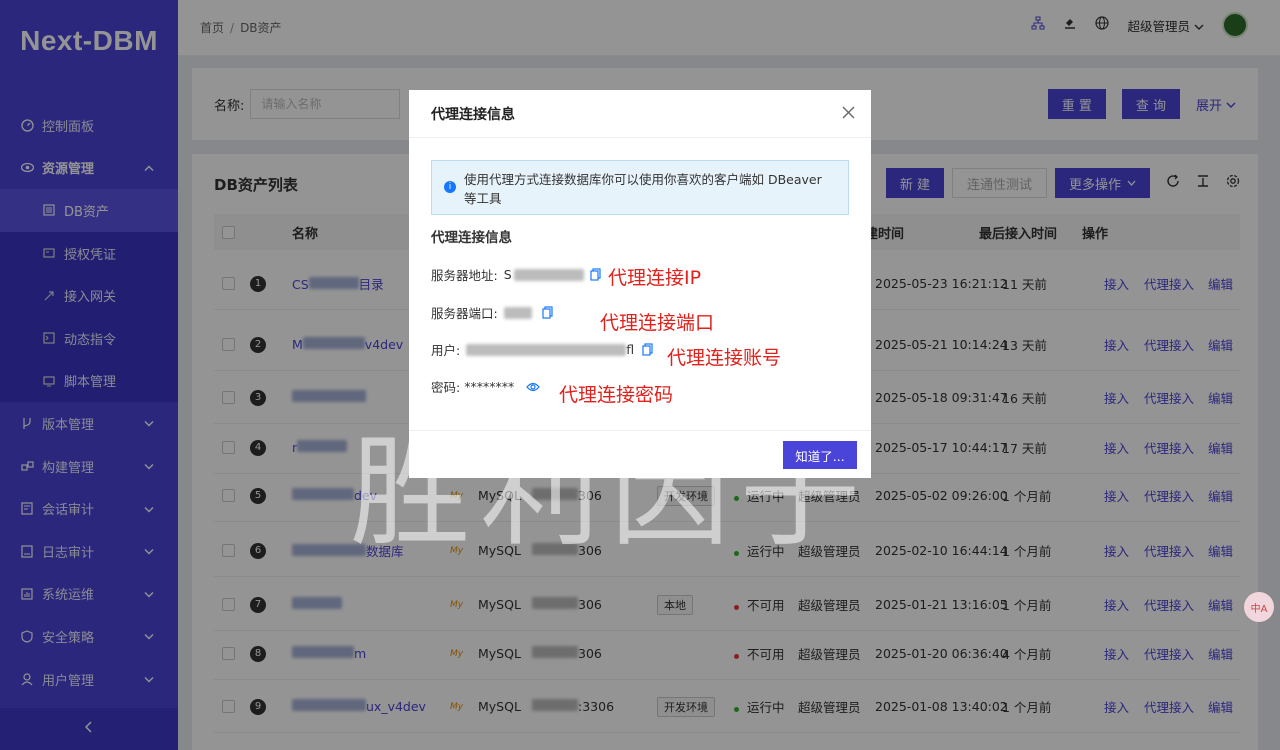 This screenshot has height=750, width=1280. Describe the element at coordinates (1259, 607) in the screenshot. I see `translate-badge: 中A` at that location.